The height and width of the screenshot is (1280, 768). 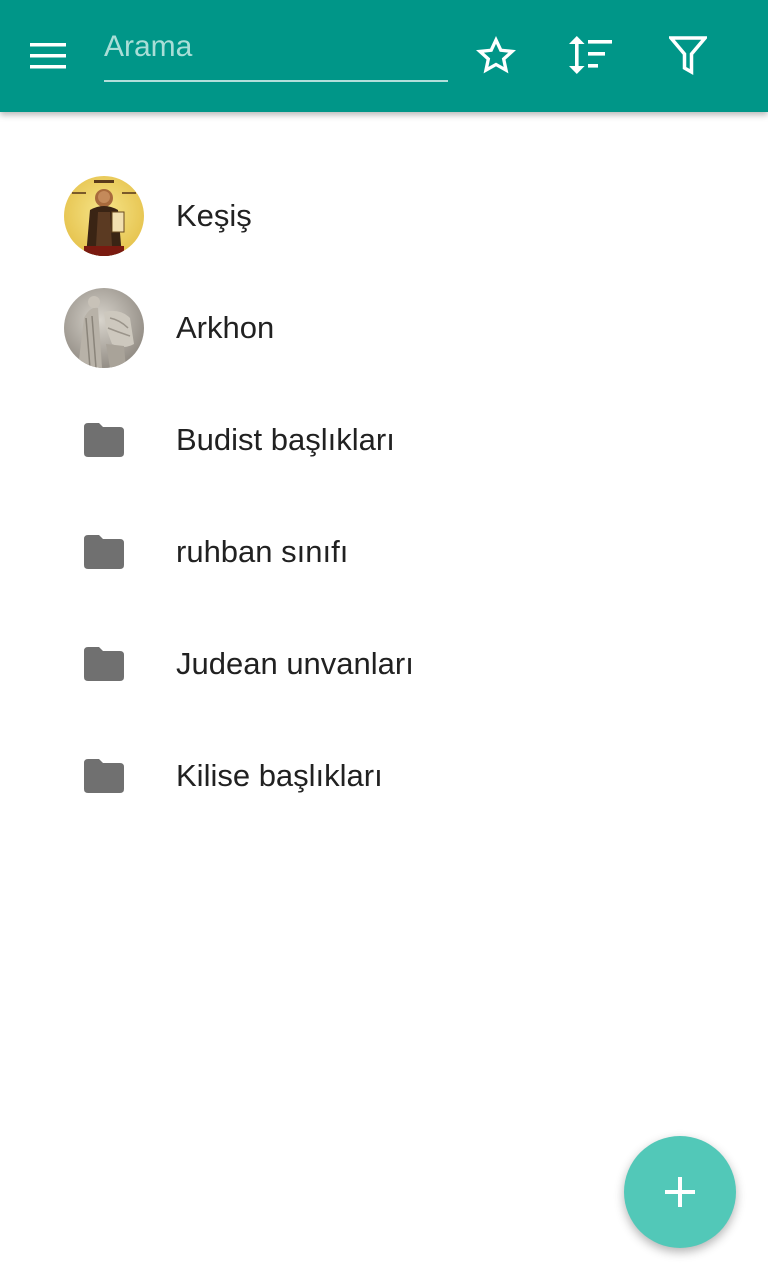 I want to click on filter-button, so click(x=688, y=56).